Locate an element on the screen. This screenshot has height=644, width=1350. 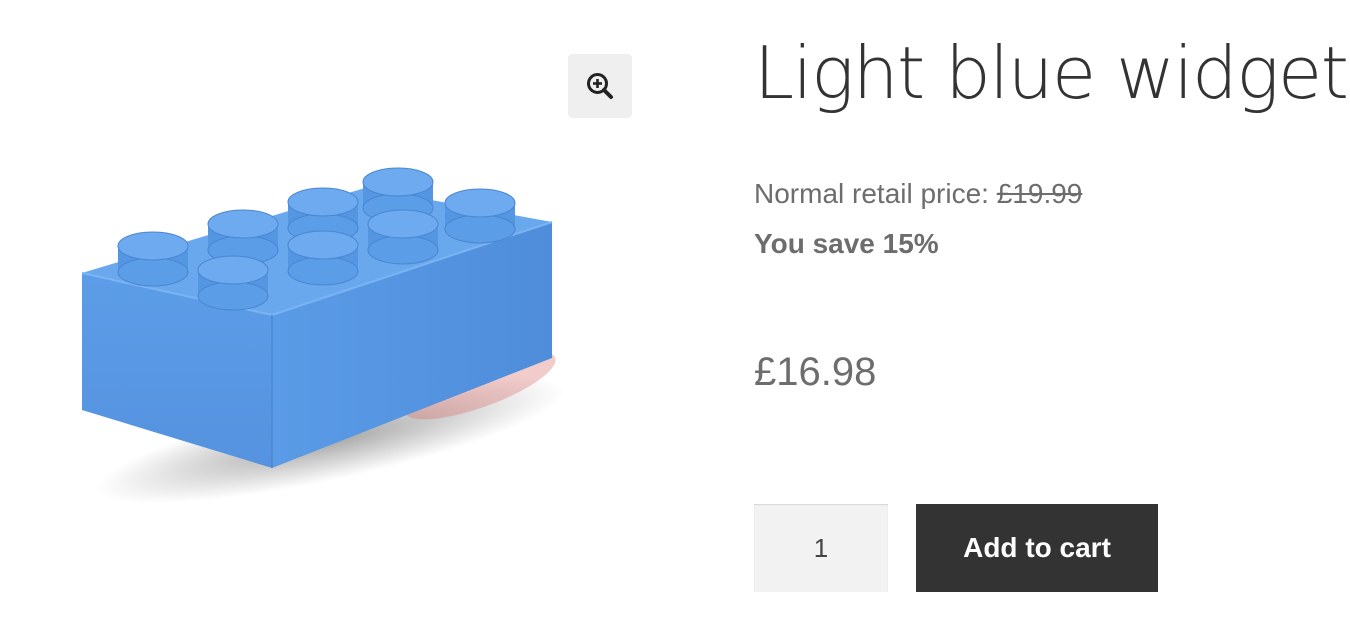
retail-price-line: Normal retail price: £19.99 is located at coordinates (918, 194).